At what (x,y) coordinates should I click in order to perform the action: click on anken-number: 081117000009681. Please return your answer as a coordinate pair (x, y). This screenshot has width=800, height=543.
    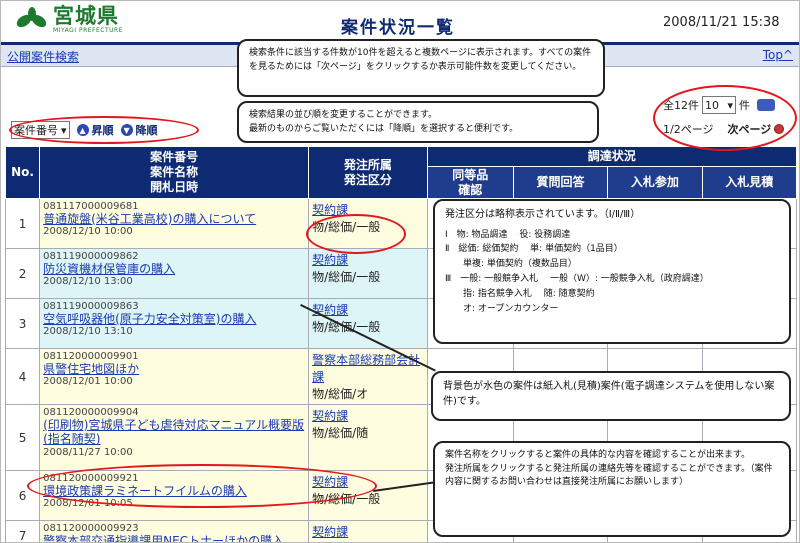
    Looking at the image, I should click on (91, 206).